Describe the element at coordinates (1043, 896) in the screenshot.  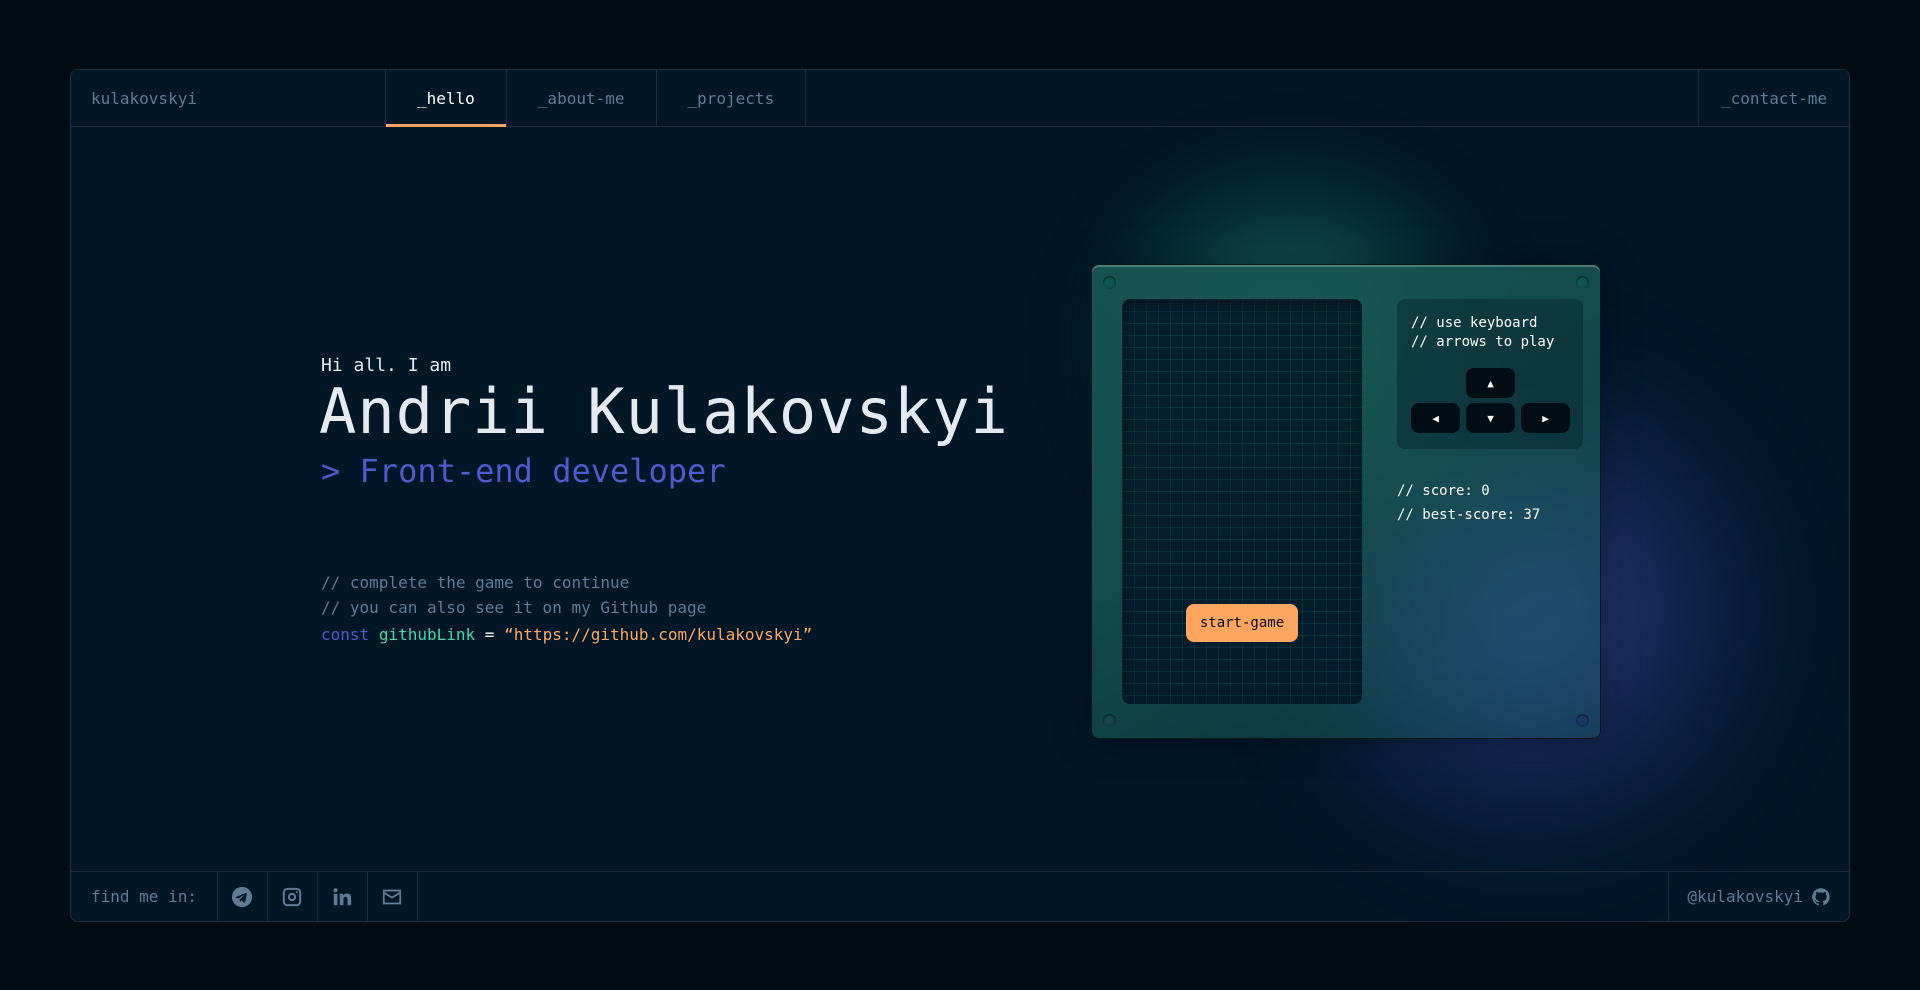
I see `footer-spacer` at that location.